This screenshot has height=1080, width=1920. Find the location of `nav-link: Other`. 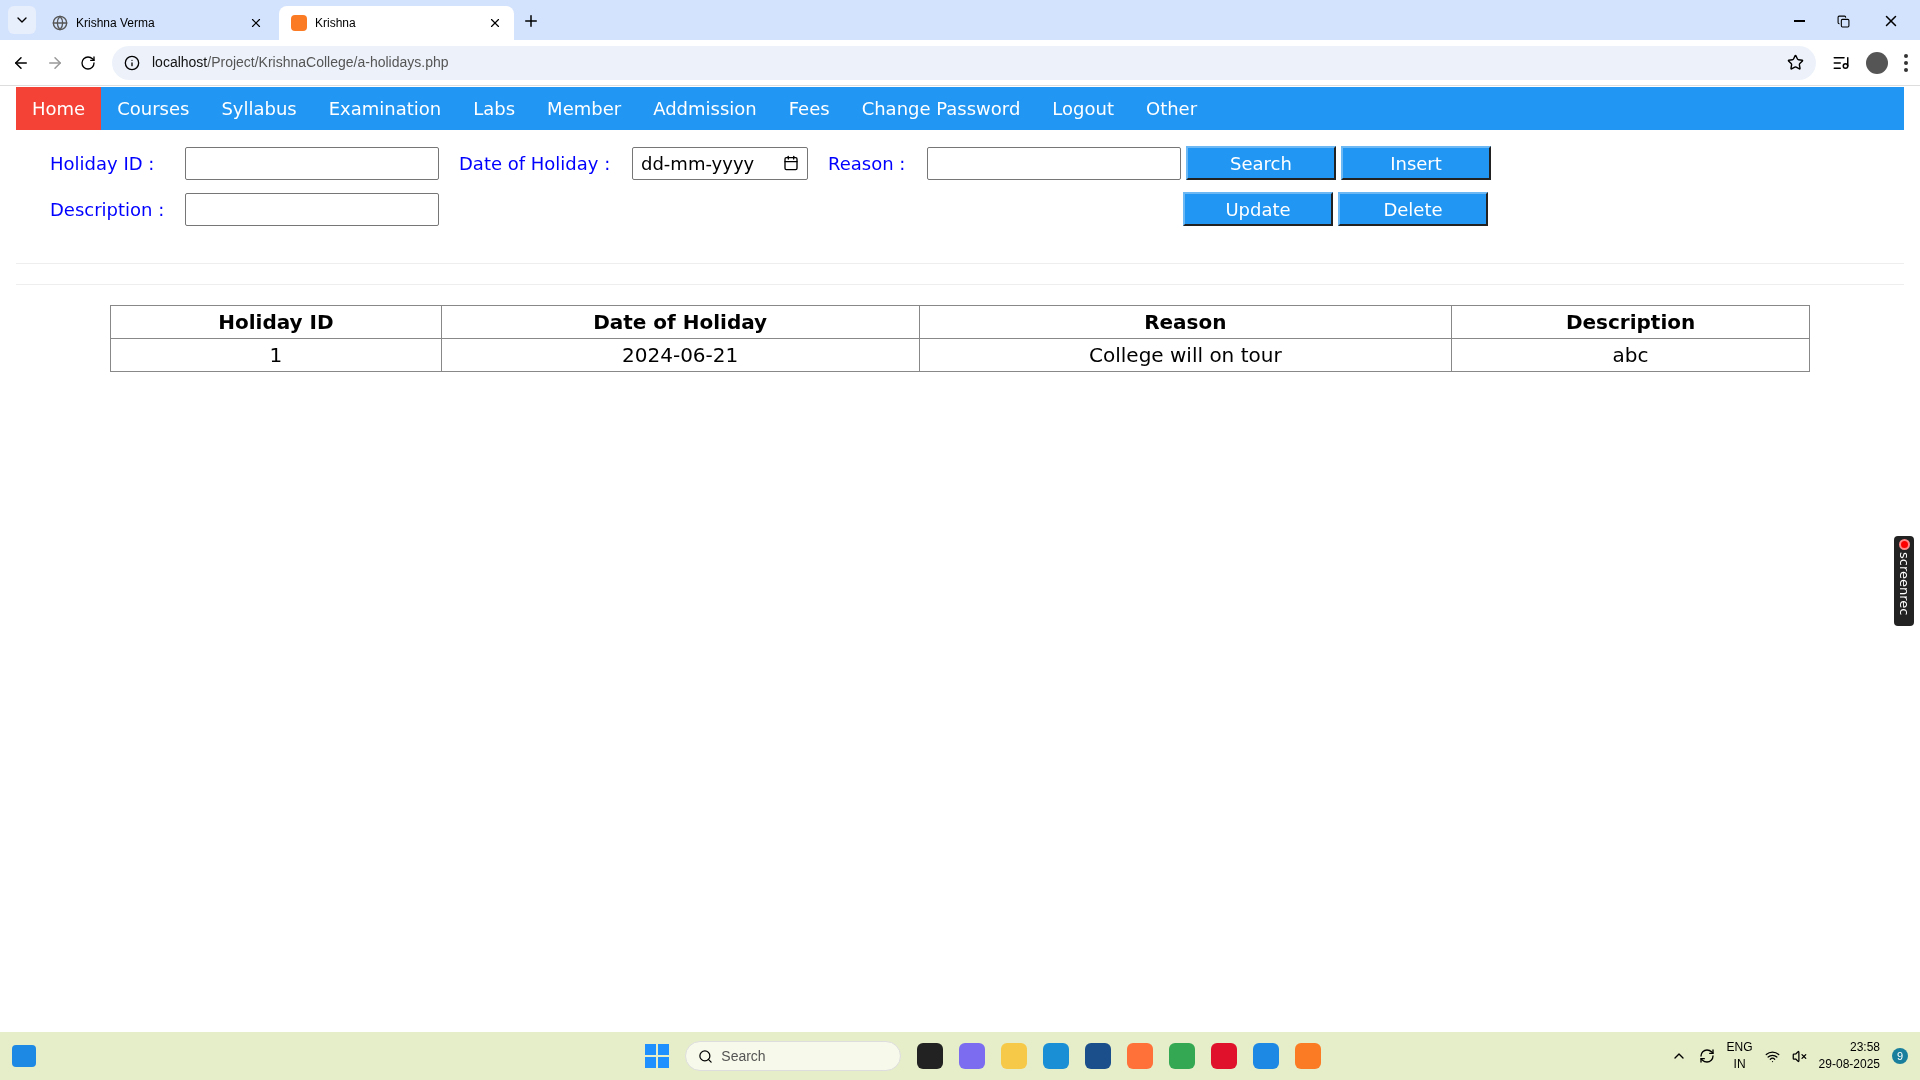

nav-link: Other is located at coordinates (1172, 108).